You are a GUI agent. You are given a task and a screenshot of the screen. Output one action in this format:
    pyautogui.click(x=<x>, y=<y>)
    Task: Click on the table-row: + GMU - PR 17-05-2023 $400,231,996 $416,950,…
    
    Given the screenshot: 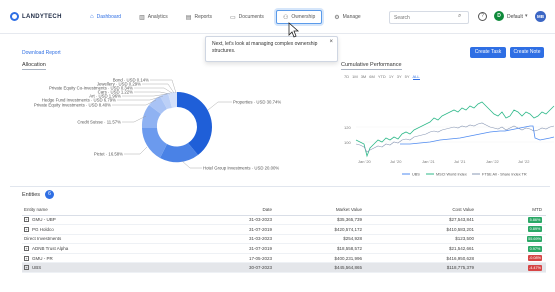 What is the action you would take?
    pyautogui.click(x=284, y=258)
    